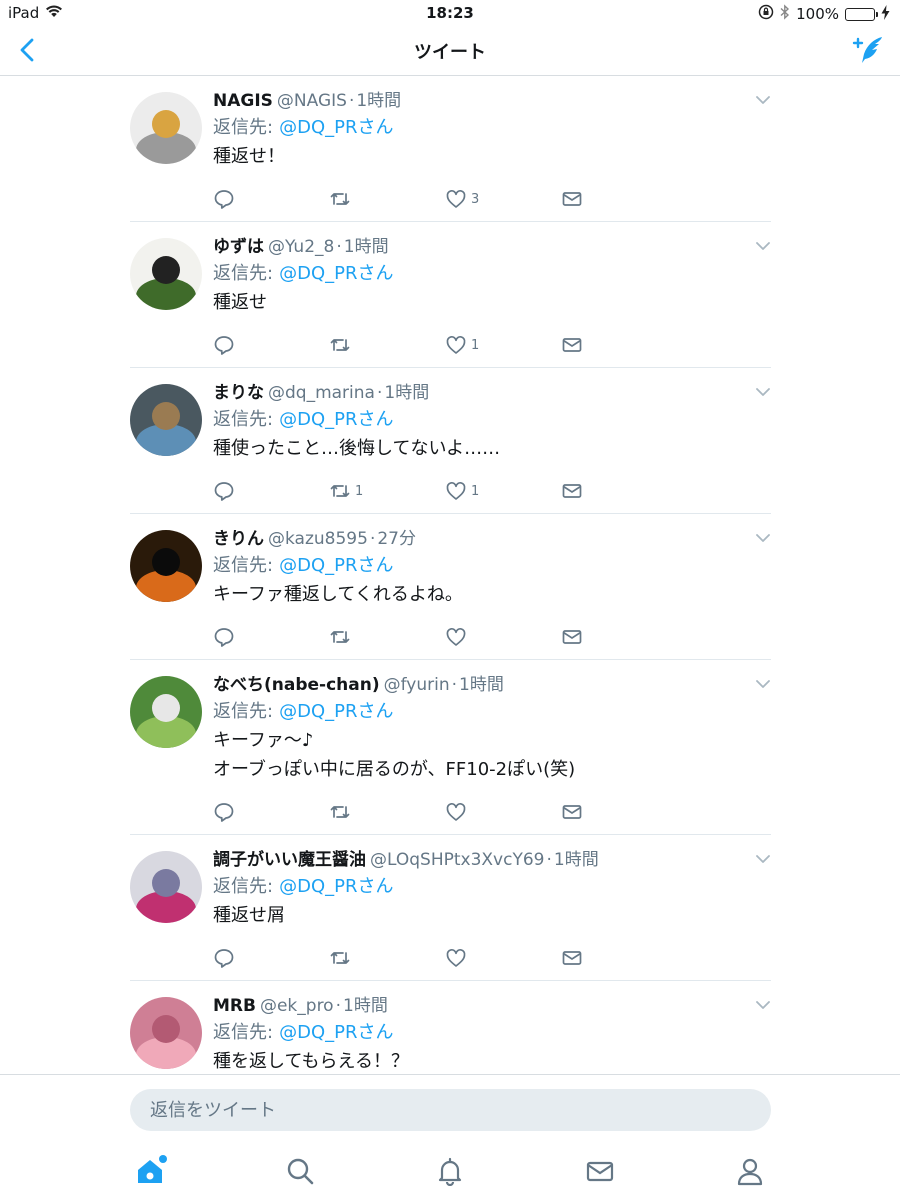 This screenshot has height=1200, width=900. Describe the element at coordinates (785, 14) in the screenshot. I see `bluetooth-icon` at that location.